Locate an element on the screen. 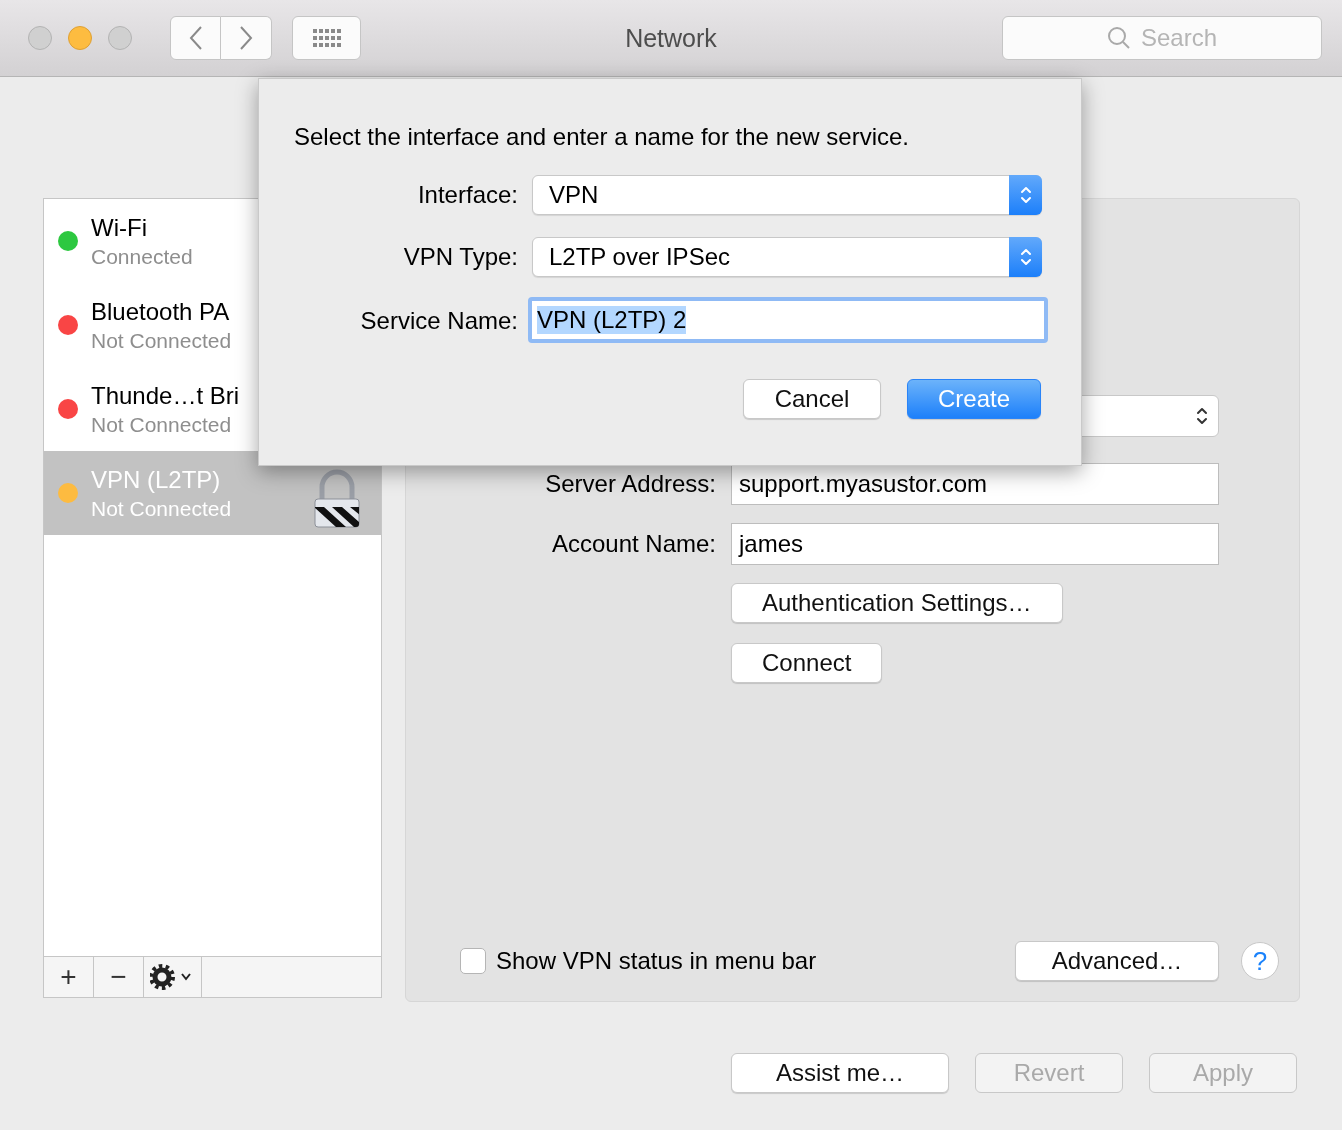 Image resolution: width=1342 pixels, height=1130 pixels. field-label: Server Address: is located at coordinates (630, 484).